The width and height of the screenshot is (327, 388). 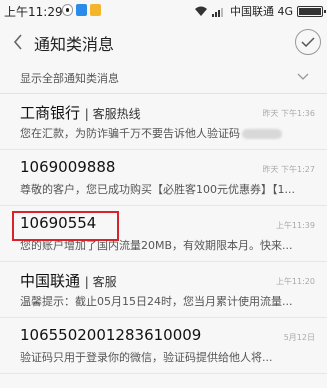 I want to click on check-button, so click(x=308, y=42).